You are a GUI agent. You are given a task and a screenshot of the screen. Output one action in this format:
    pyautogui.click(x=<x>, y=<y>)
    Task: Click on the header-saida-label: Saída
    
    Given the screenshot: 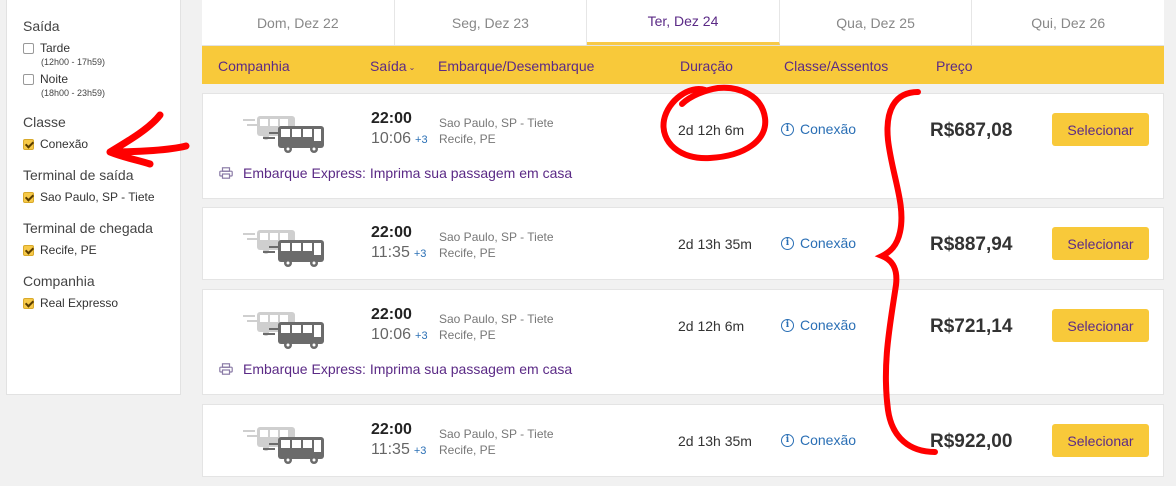 What is the action you would take?
    pyautogui.click(x=388, y=66)
    